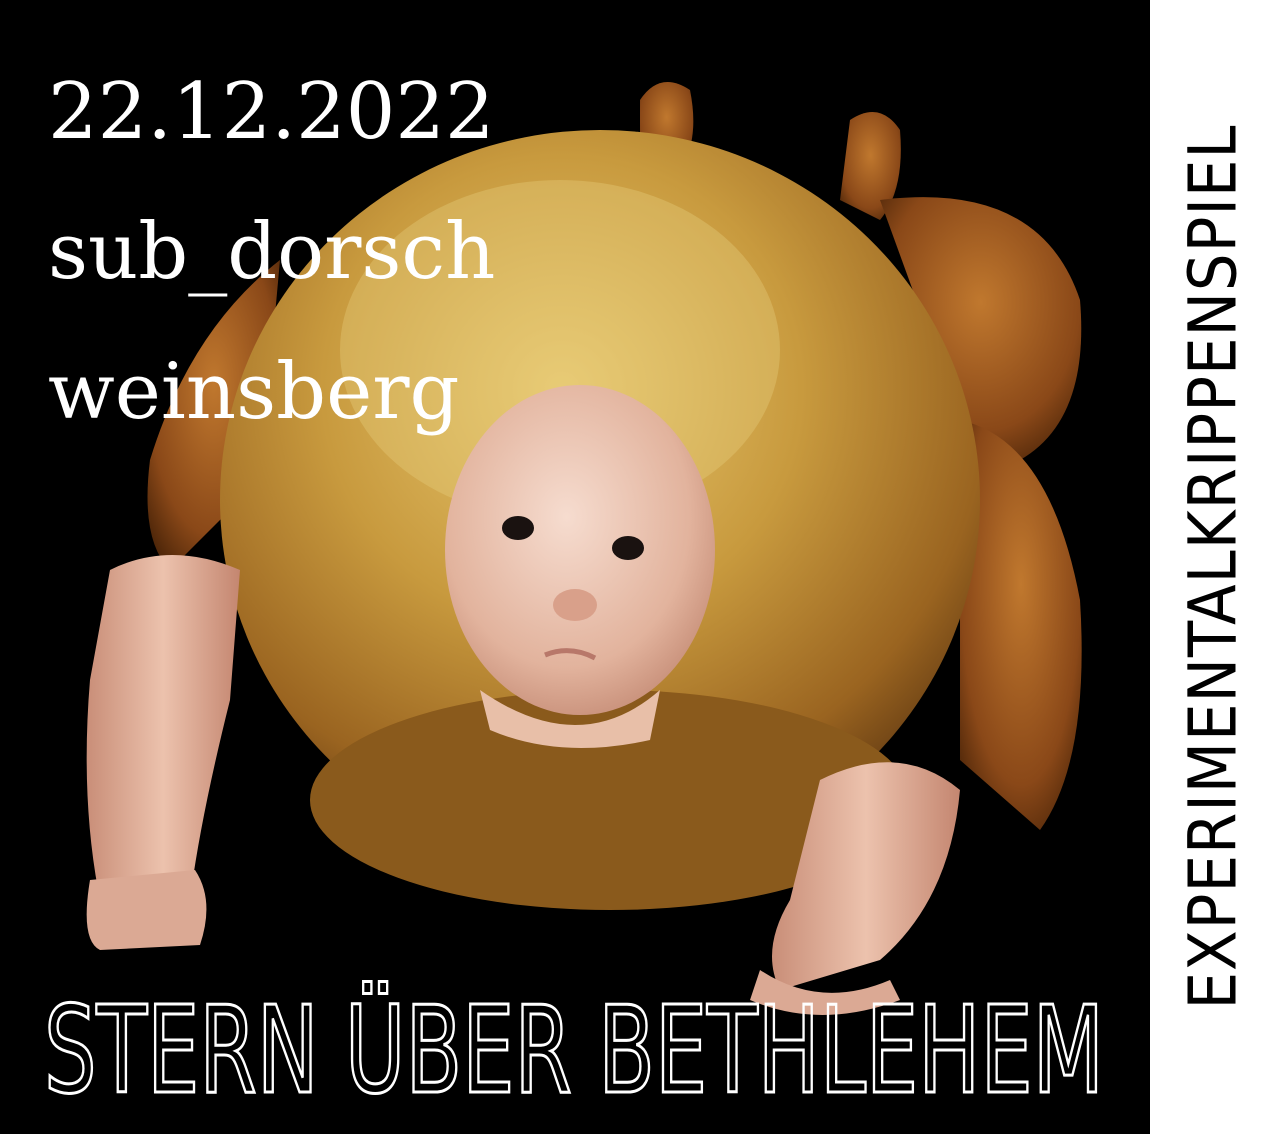  What do you see at coordinates (271, 112) in the screenshot?
I see `event-date: 22.12.2022` at bounding box center [271, 112].